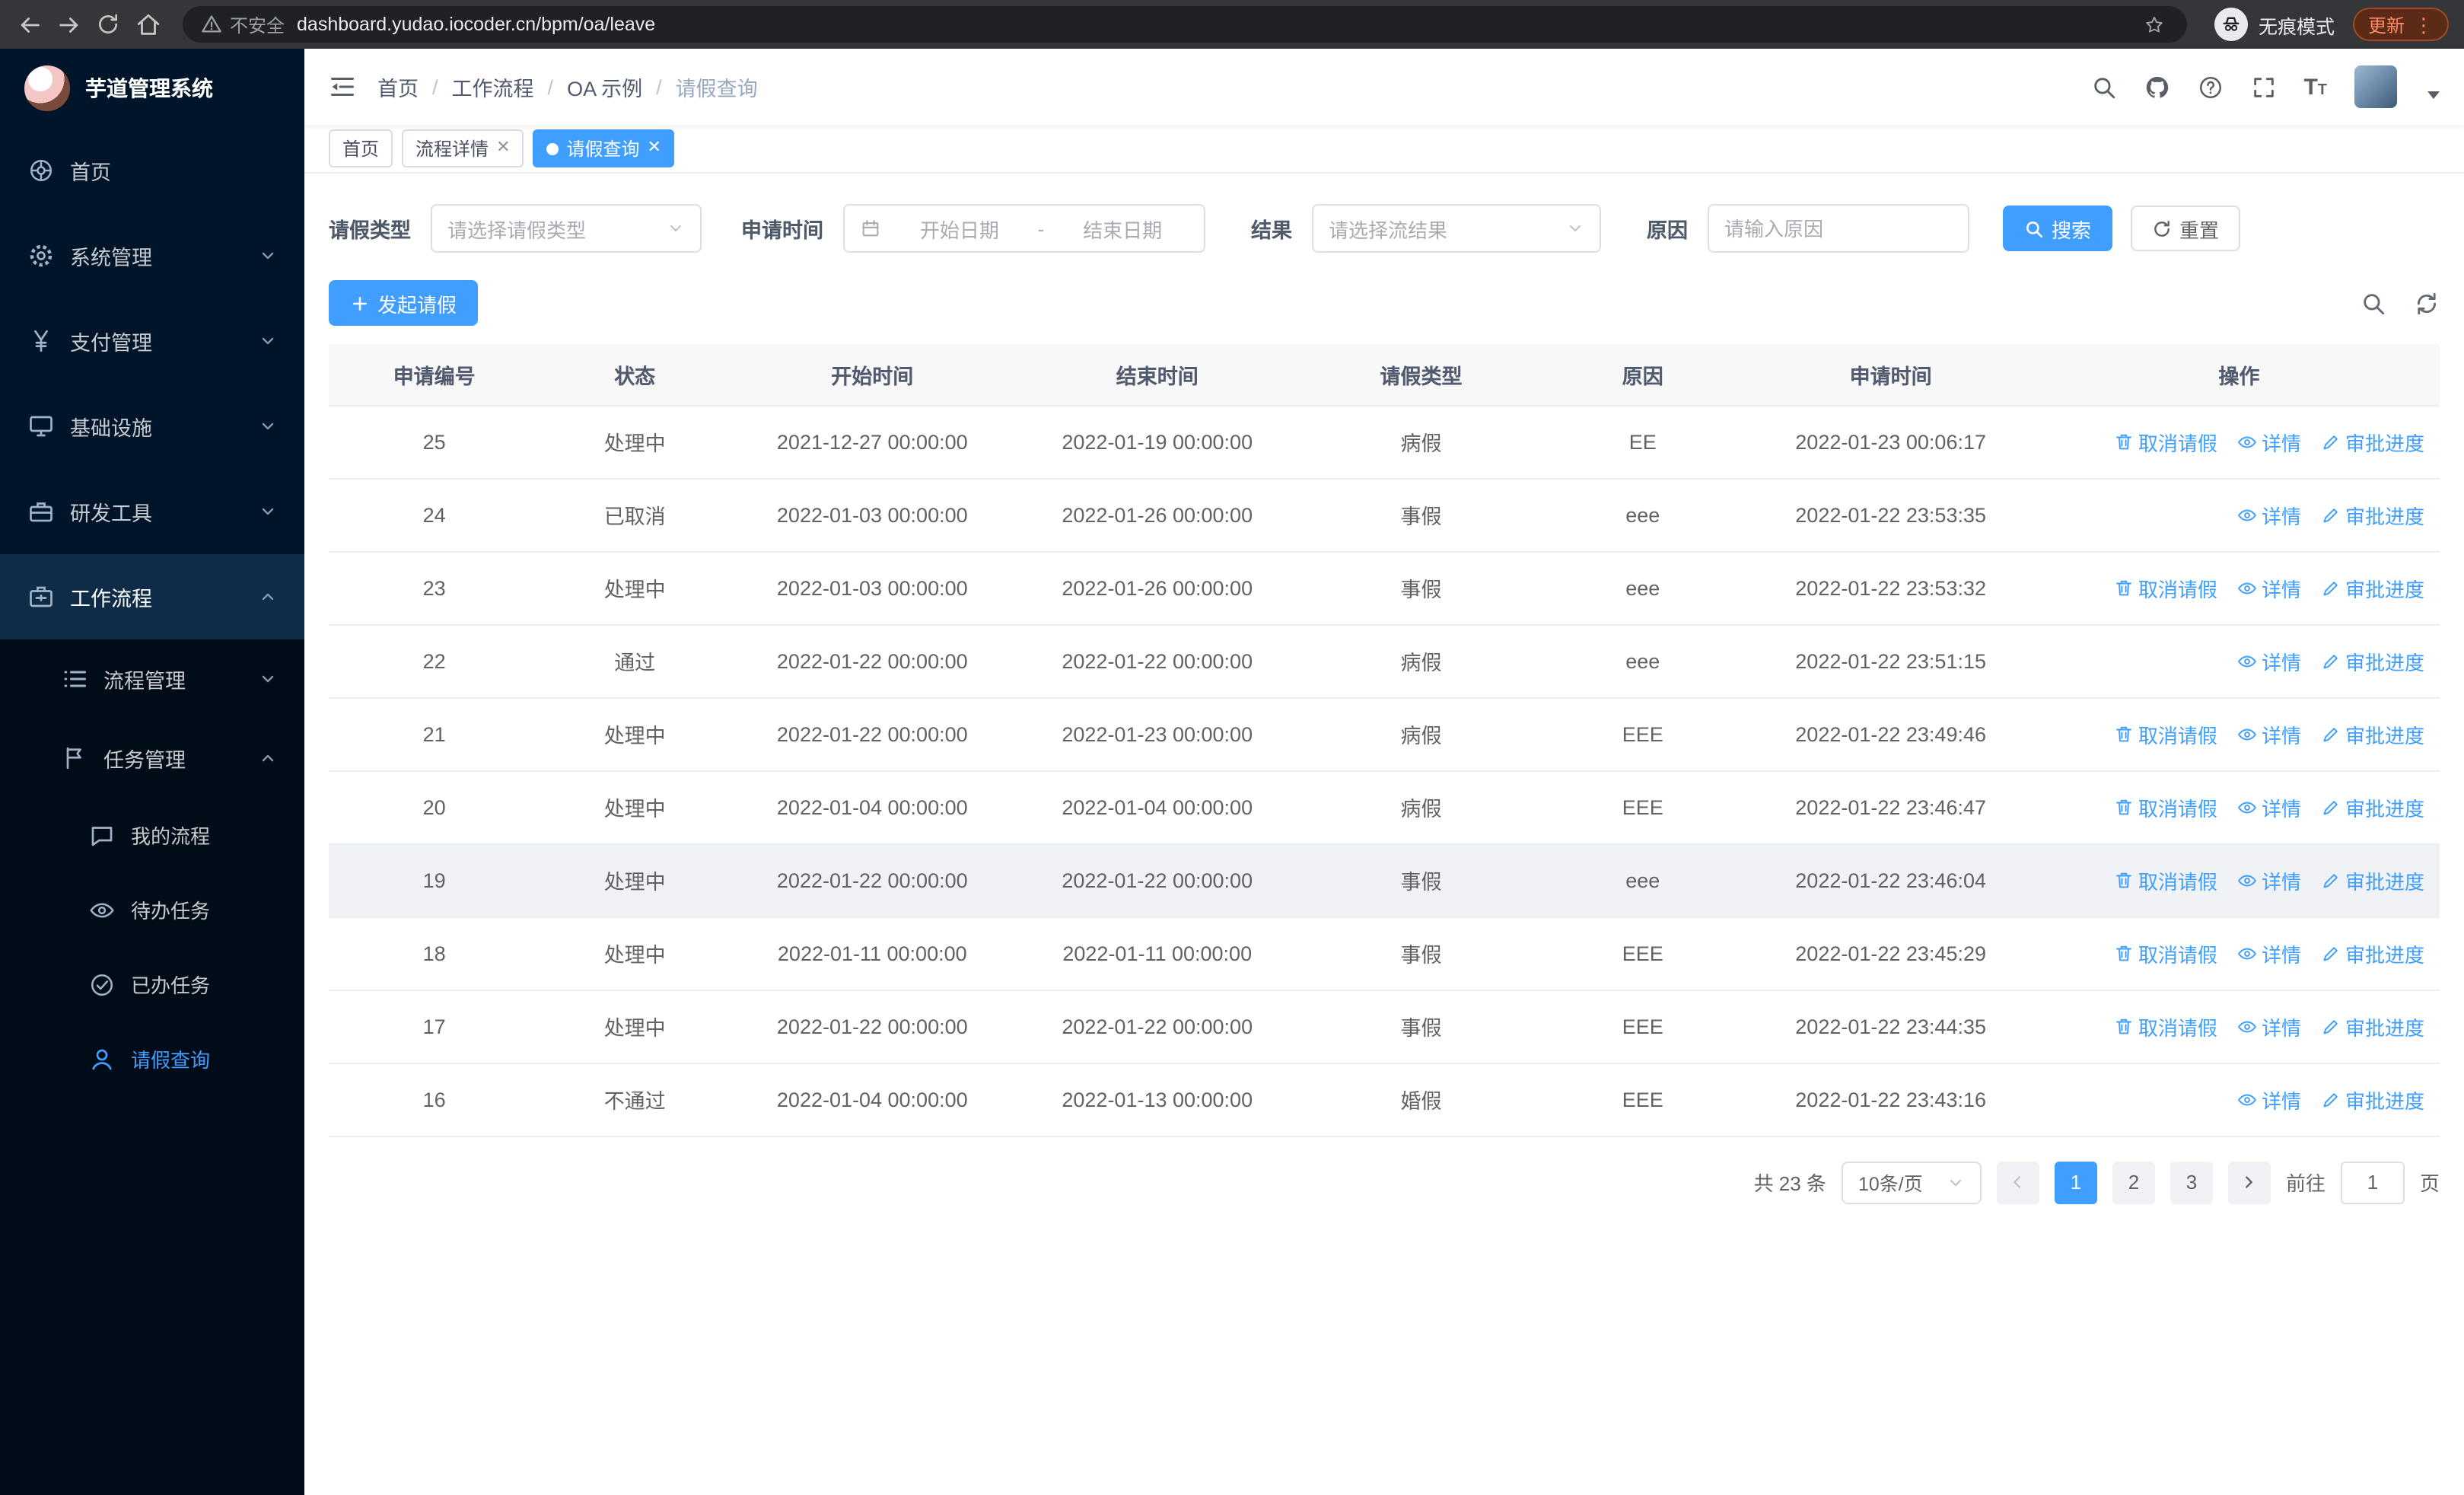 The image size is (2464, 1495). What do you see at coordinates (2017, 1182) in the screenshot?
I see `prev-page-button` at bounding box center [2017, 1182].